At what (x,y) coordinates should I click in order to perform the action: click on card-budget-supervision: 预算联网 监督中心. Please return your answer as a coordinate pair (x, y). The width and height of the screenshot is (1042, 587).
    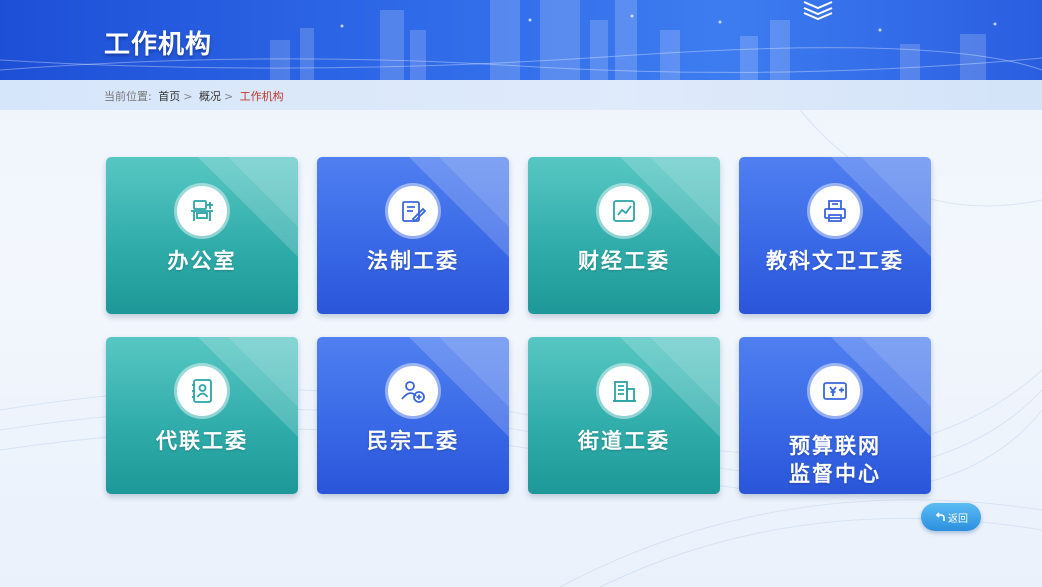
    Looking at the image, I should click on (835, 415).